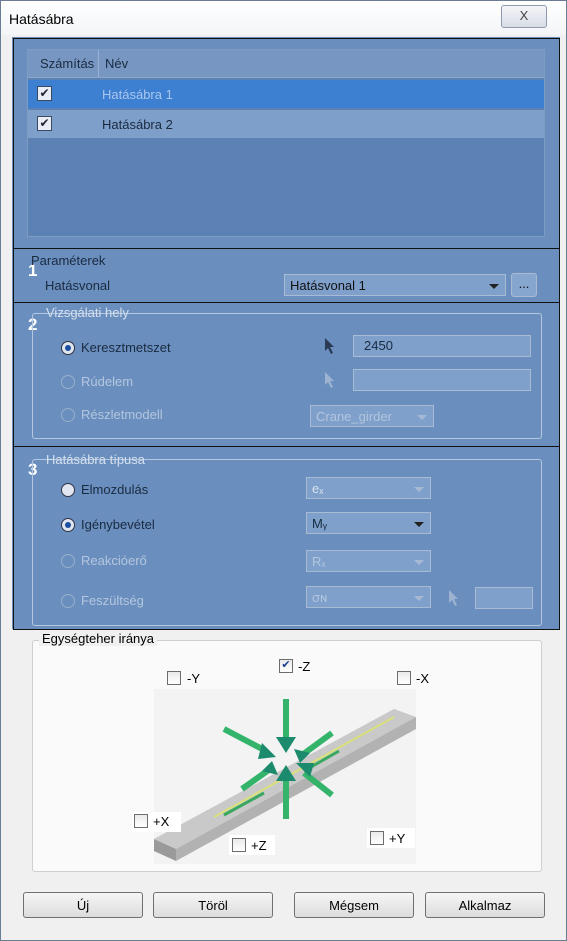 Image resolution: width=567 pixels, height=941 pixels. What do you see at coordinates (115, 489) in the screenshot?
I see `radio-elmozdulas-label: Elmozdulás` at bounding box center [115, 489].